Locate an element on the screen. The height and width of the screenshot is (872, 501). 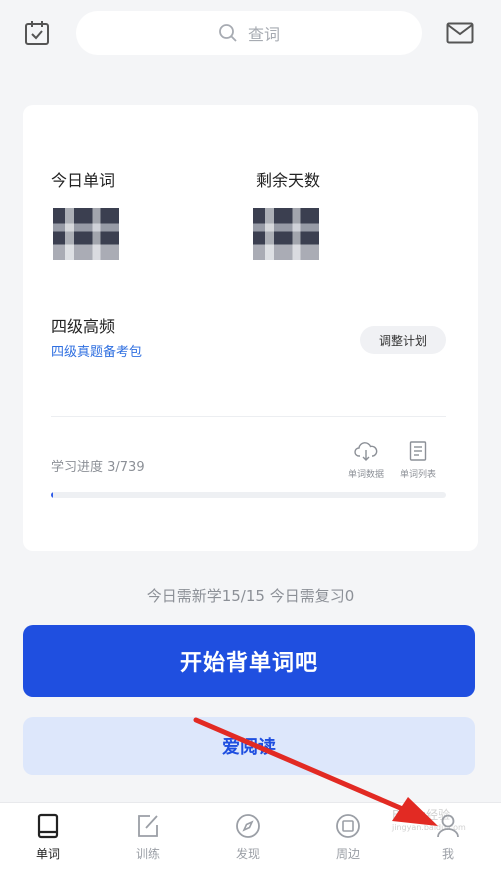
progress-bar-fill is located at coordinates (52, 495).